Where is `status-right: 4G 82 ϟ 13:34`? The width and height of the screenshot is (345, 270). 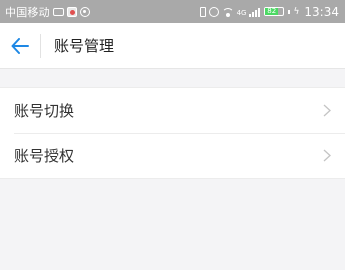 status-right: 4G 82 ϟ 13:34 is located at coordinates (269, 11).